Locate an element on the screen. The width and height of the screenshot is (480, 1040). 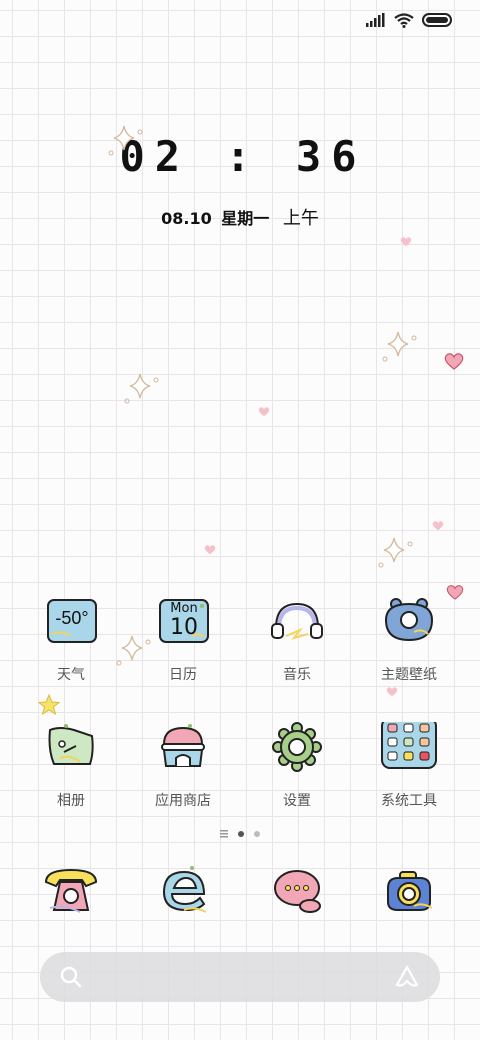
dock-browser is located at coordinates (185, 895).